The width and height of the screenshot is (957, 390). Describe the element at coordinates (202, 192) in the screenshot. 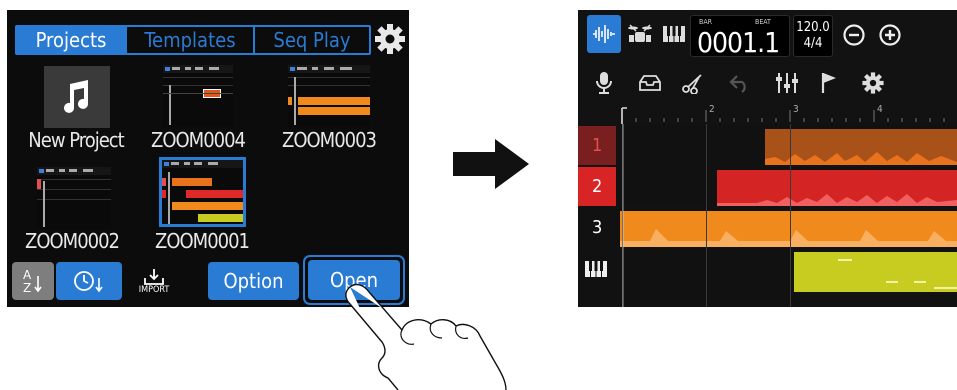

I see `project-thumbnail-selected` at that location.